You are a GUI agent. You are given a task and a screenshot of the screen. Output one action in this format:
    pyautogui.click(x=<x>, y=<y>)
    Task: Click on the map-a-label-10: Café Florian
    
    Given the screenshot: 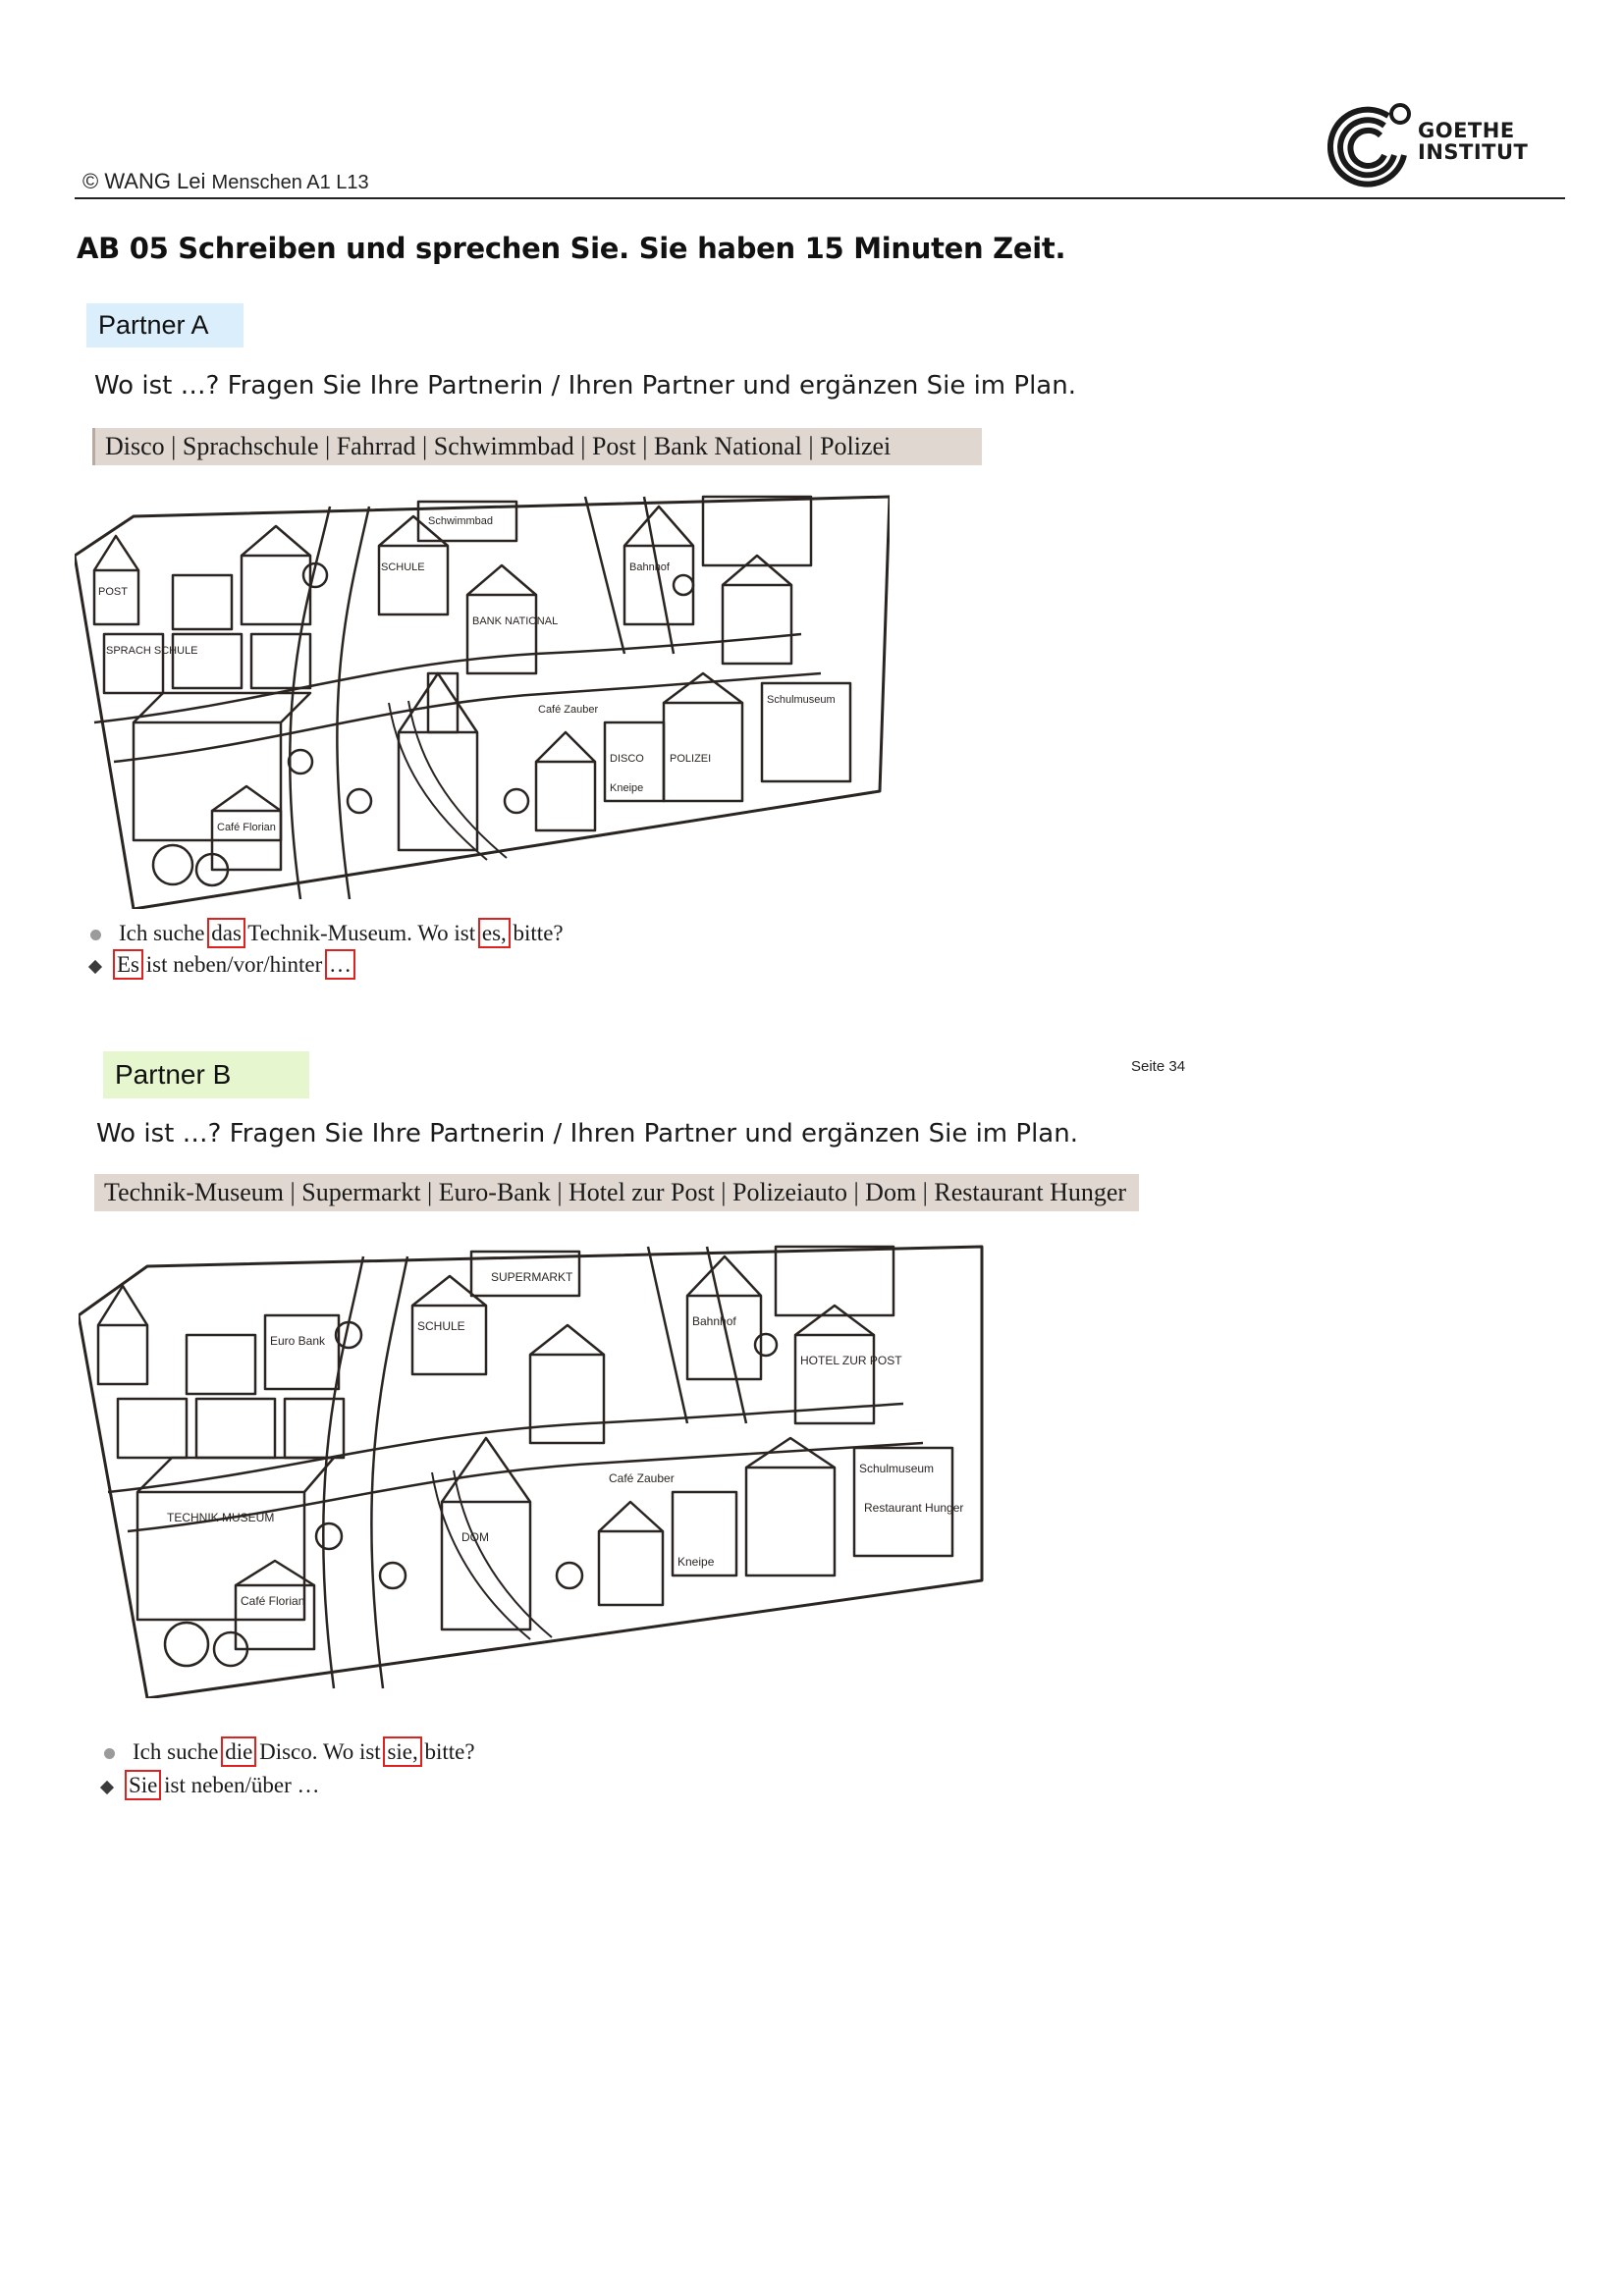 What is the action you would take?
    pyautogui.click(x=246, y=827)
    